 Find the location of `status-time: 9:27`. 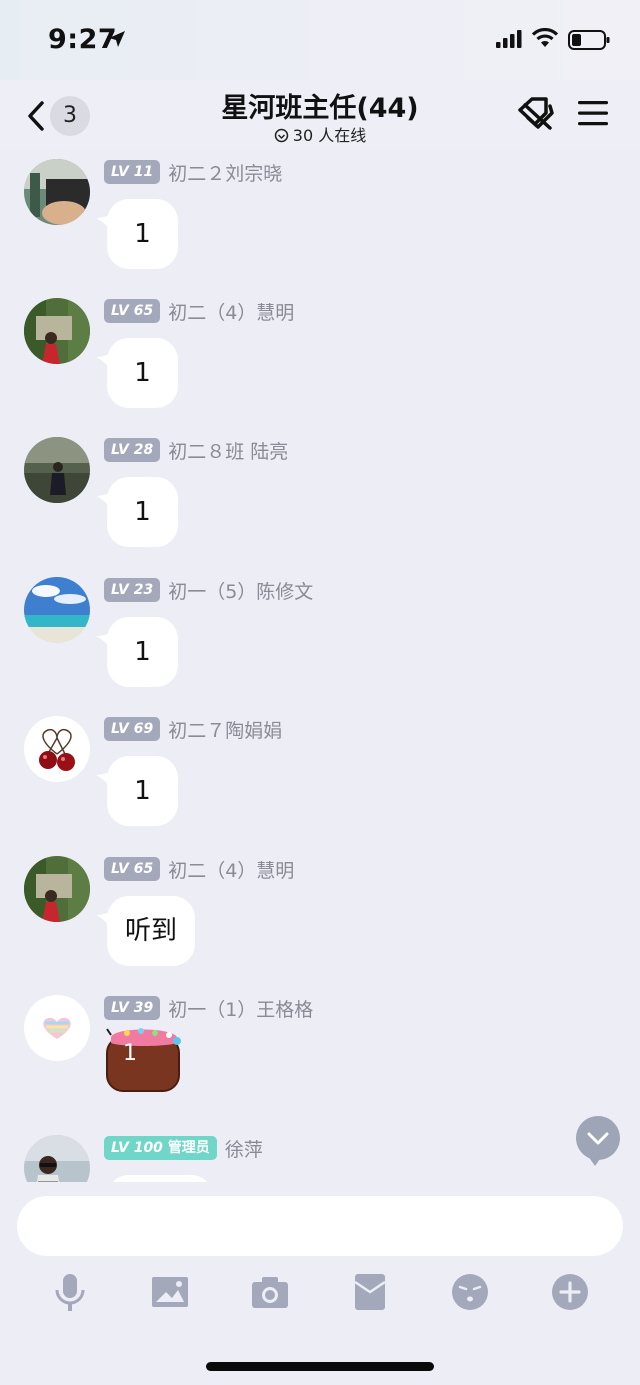

status-time: 9:27 is located at coordinates (83, 39).